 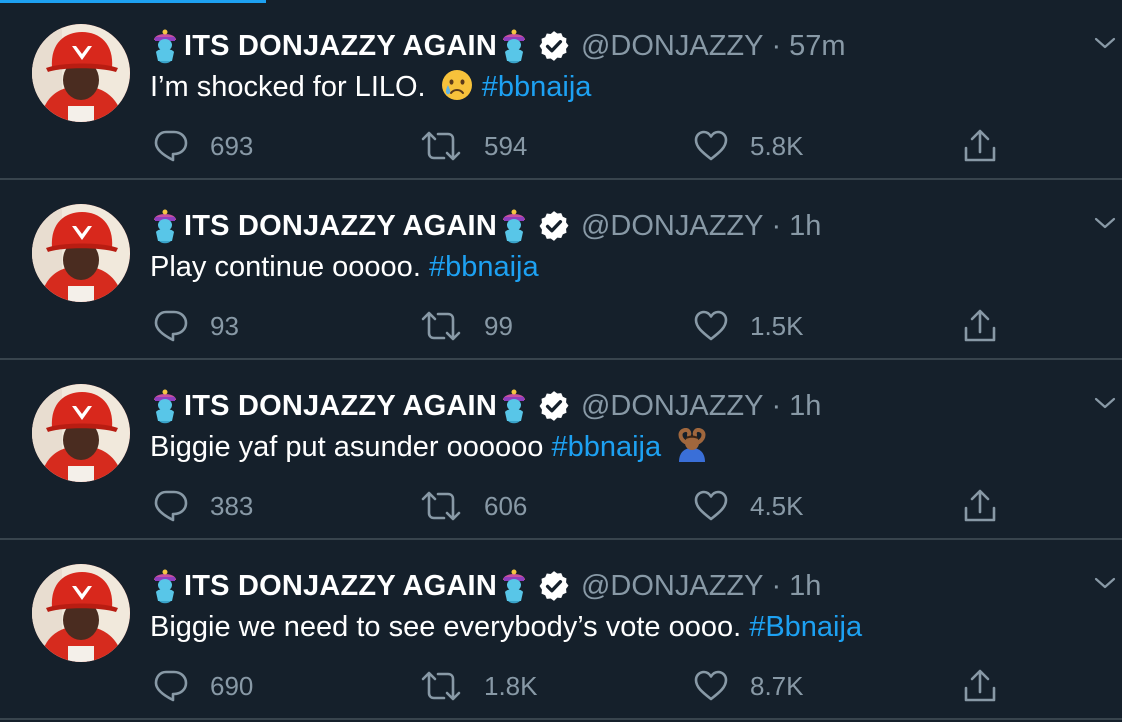 What do you see at coordinates (580, 686) in the screenshot?
I see `tweet-actions: 690 1.8K 8.7K` at bounding box center [580, 686].